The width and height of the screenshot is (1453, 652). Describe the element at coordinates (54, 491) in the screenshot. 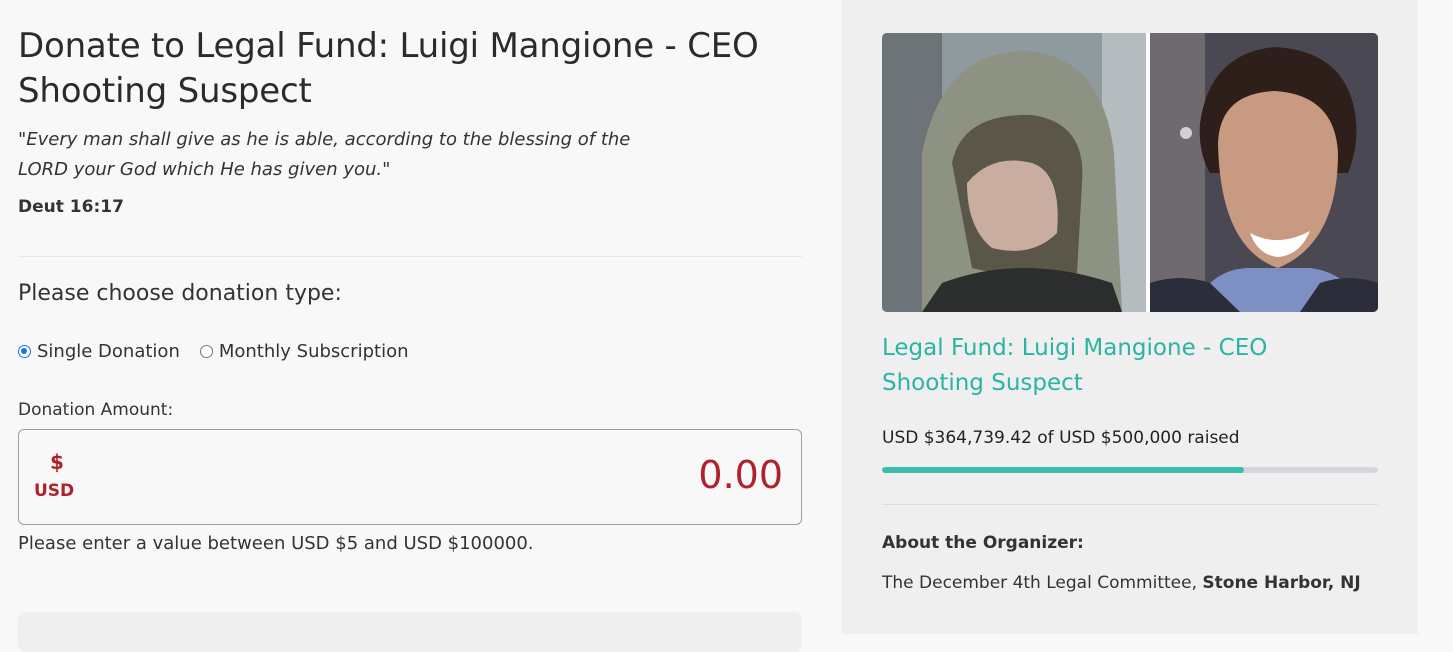

I see `currency-code: USD` at that location.